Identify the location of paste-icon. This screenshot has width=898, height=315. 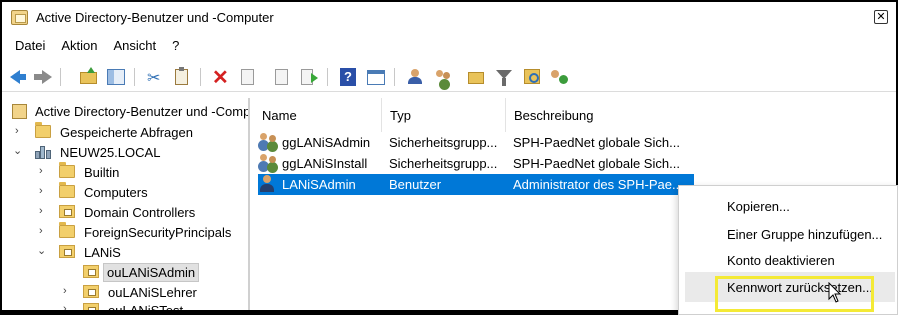
(182, 77).